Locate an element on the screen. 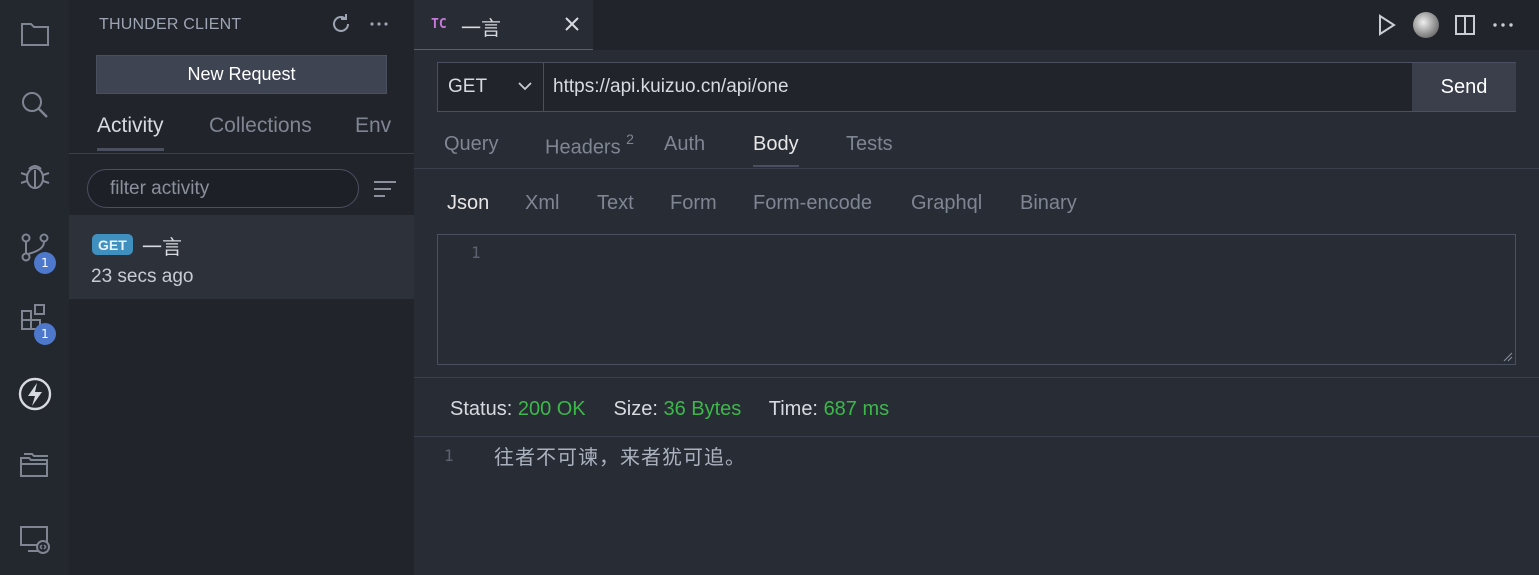  body-tab-form-encode: Form-encode is located at coordinates (812, 203).